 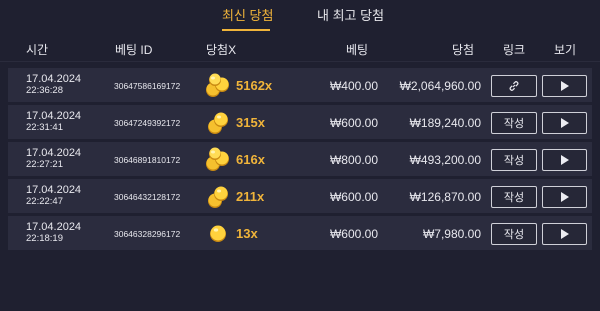 What do you see at coordinates (353, 160) in the screenshot?
I see `row-bet-amount: ₩800.00` at bounding box center [353, 160].